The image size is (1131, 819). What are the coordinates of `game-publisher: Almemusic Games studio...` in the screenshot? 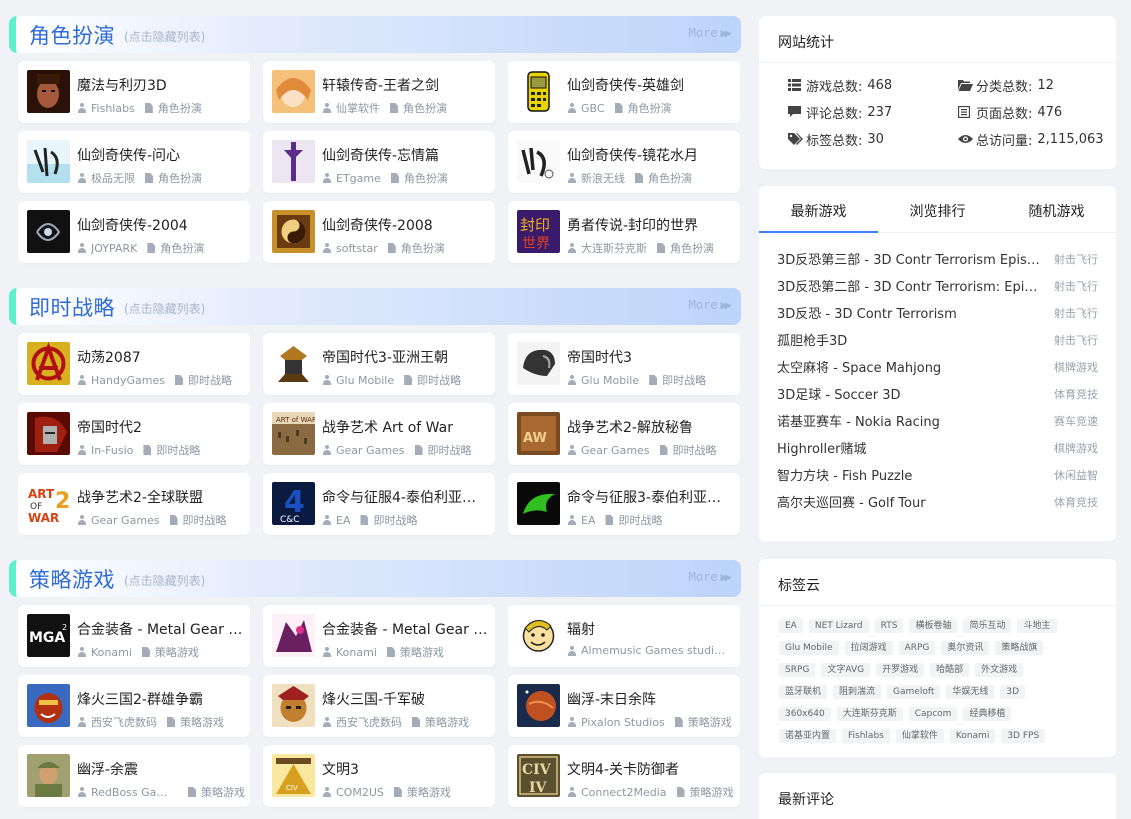 It's located at (656, 650).